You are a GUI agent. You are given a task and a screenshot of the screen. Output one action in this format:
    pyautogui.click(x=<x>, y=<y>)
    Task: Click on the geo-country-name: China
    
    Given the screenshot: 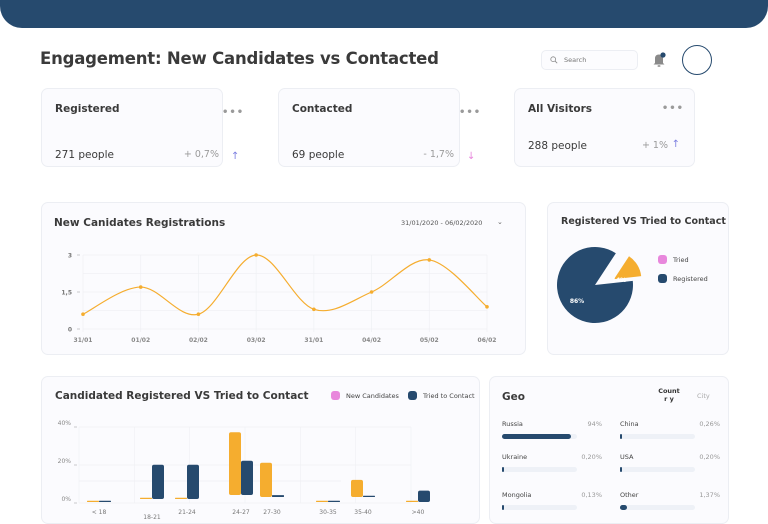 What is the action you would take?
    pyautogui.click(x=629, y=424)
    